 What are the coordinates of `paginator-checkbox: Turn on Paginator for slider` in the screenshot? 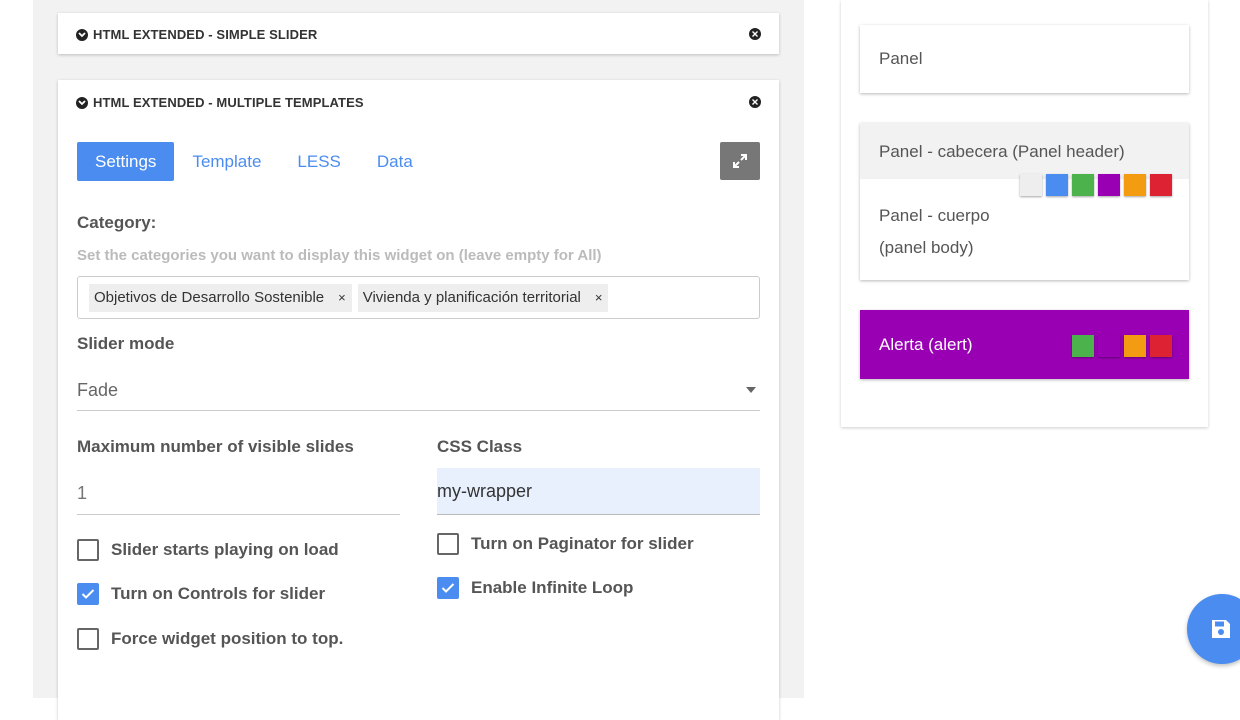 It's located at (565, 544).